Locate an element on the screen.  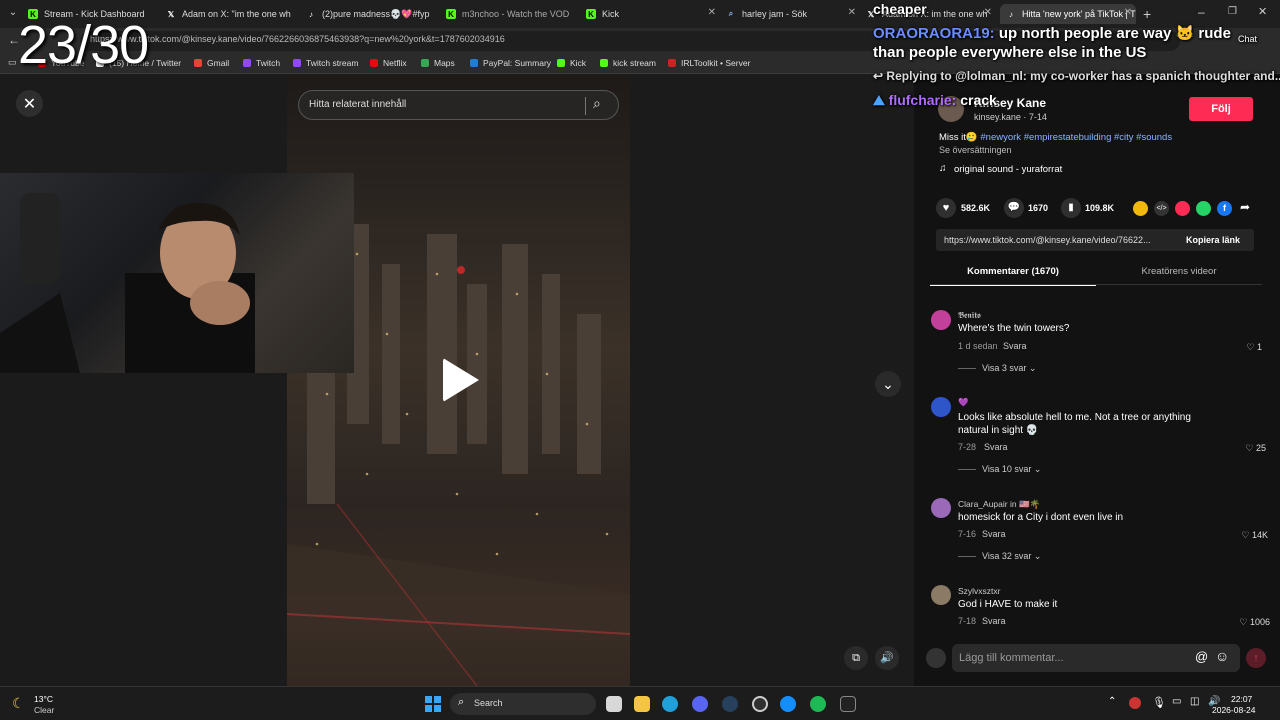
taskbar-search: ⌕ Search is located at coordinates (523, 704).